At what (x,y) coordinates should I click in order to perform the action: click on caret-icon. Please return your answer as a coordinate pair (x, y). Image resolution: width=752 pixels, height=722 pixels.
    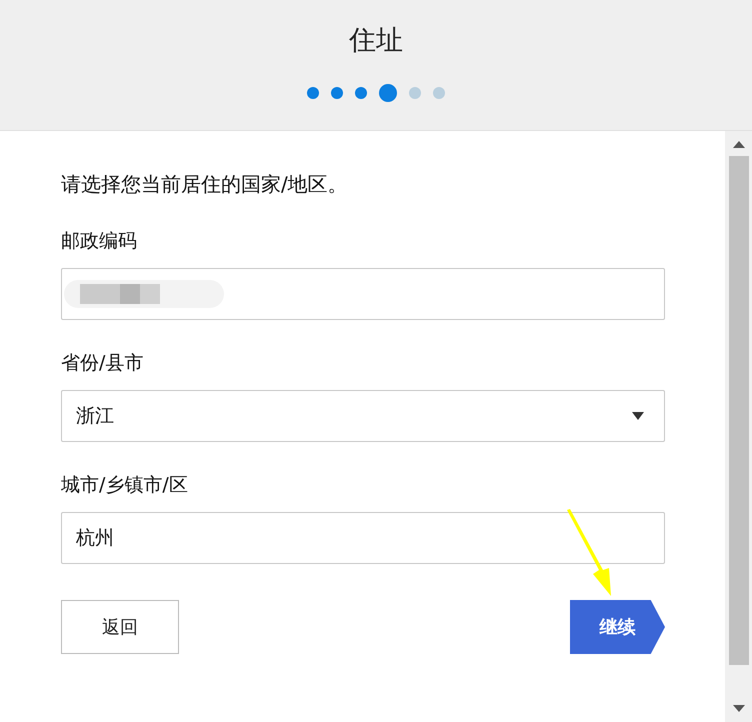
    Looking at the image, I should click on (638, 416).